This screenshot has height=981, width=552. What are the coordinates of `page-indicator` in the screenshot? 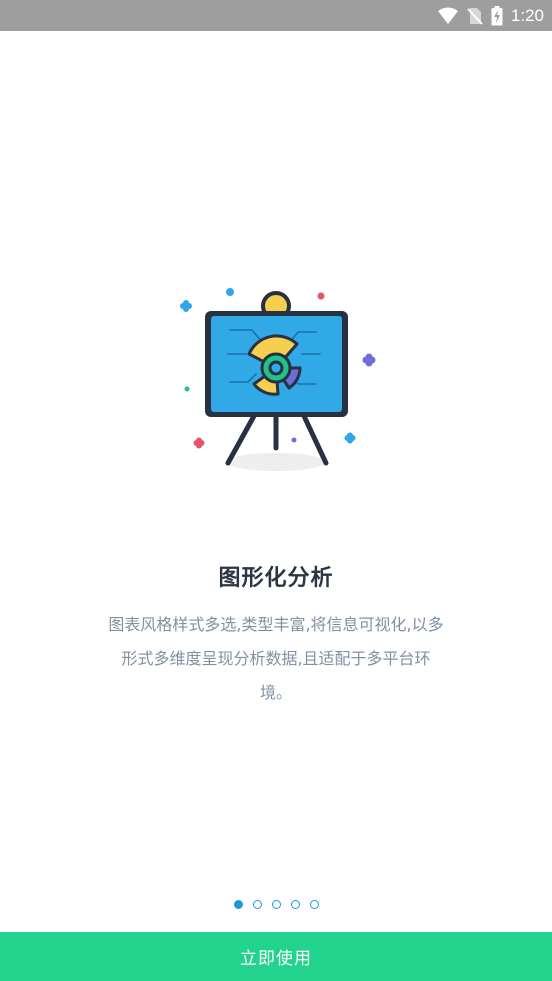 It's located at (276, 904).